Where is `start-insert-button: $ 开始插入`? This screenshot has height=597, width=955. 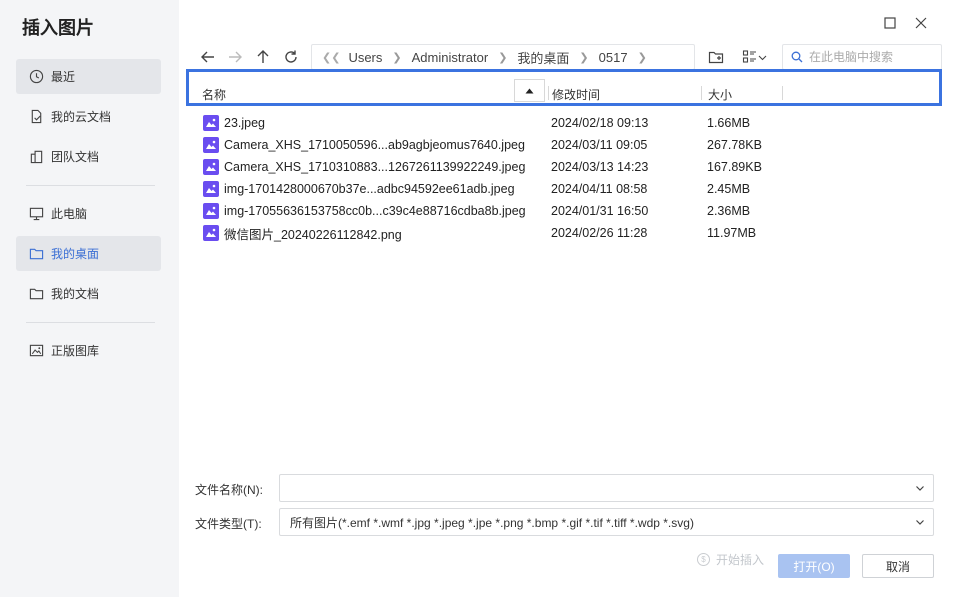
start-insert-button: $ 开始插入 is located at coordinates (730, 559).